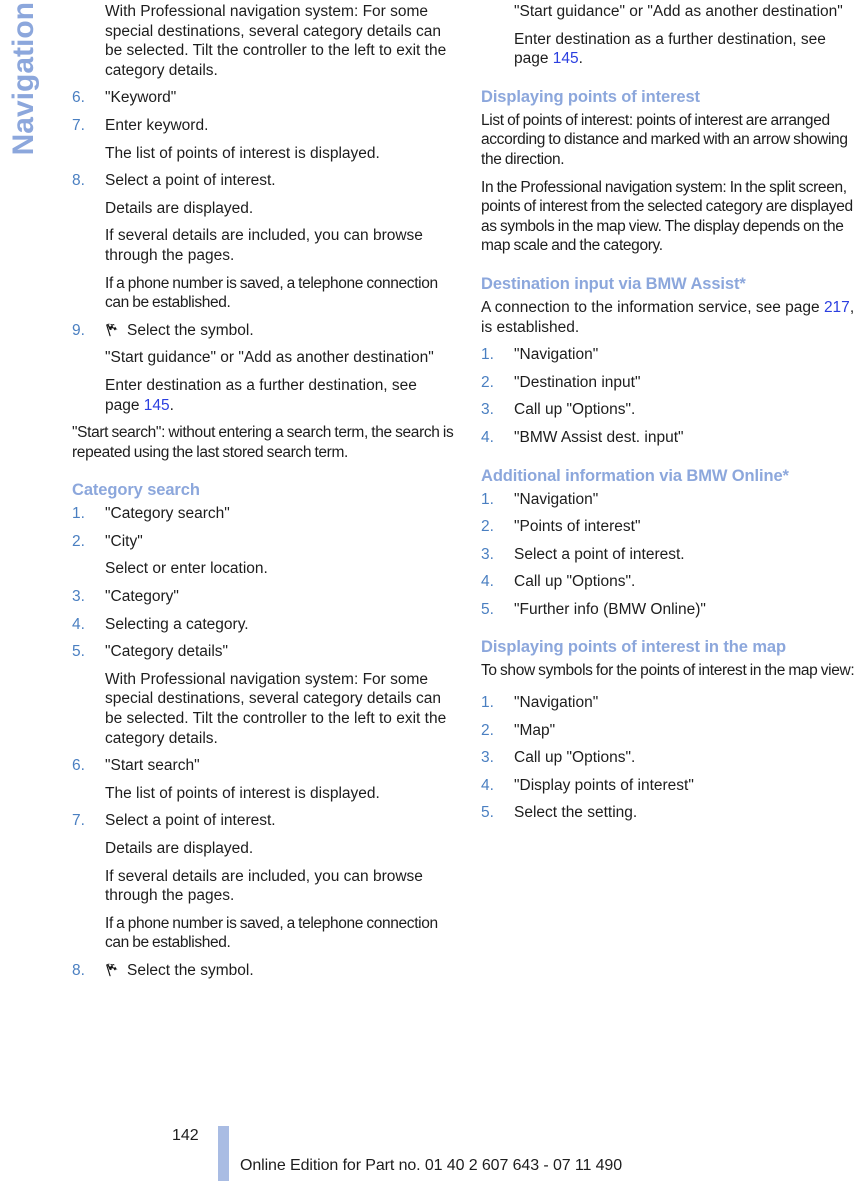 Image resolution: width=859 pixels, height=1181 pixels. What do you see at coordinates (667, 216) in the screenshot?
I see `displaying-poi-paragraph: In the Professional navigation system` at bounding box center [667, 216].